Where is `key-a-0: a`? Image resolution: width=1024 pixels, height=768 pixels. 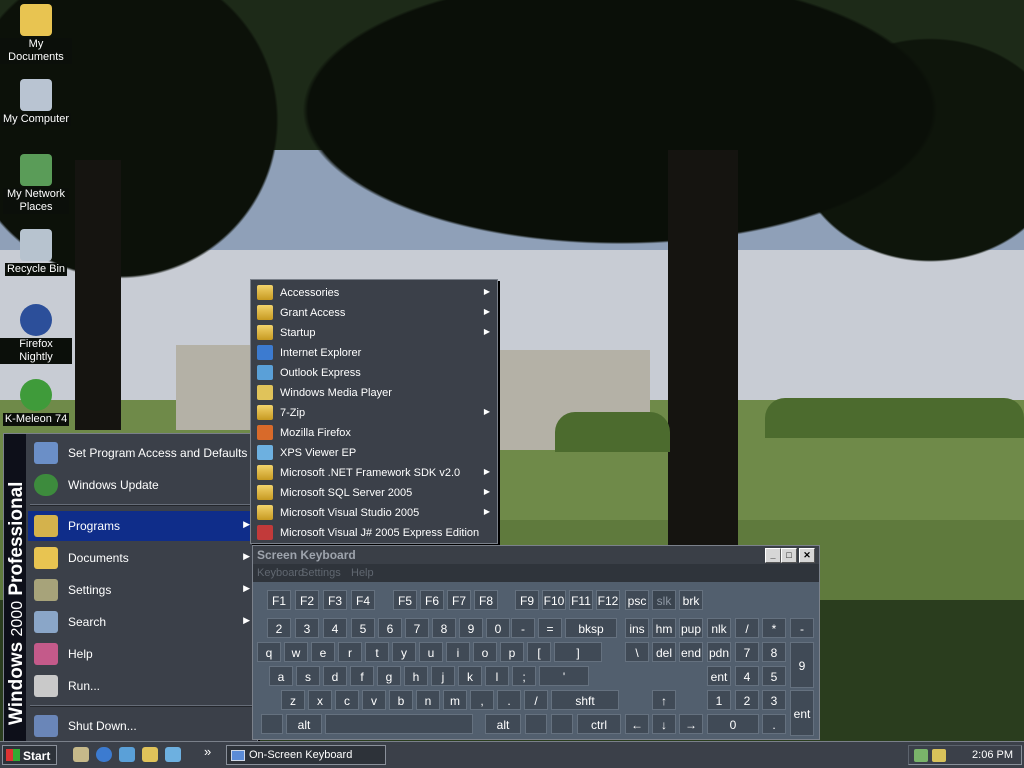 key-a-0: a is located at coordinates (281, 676).